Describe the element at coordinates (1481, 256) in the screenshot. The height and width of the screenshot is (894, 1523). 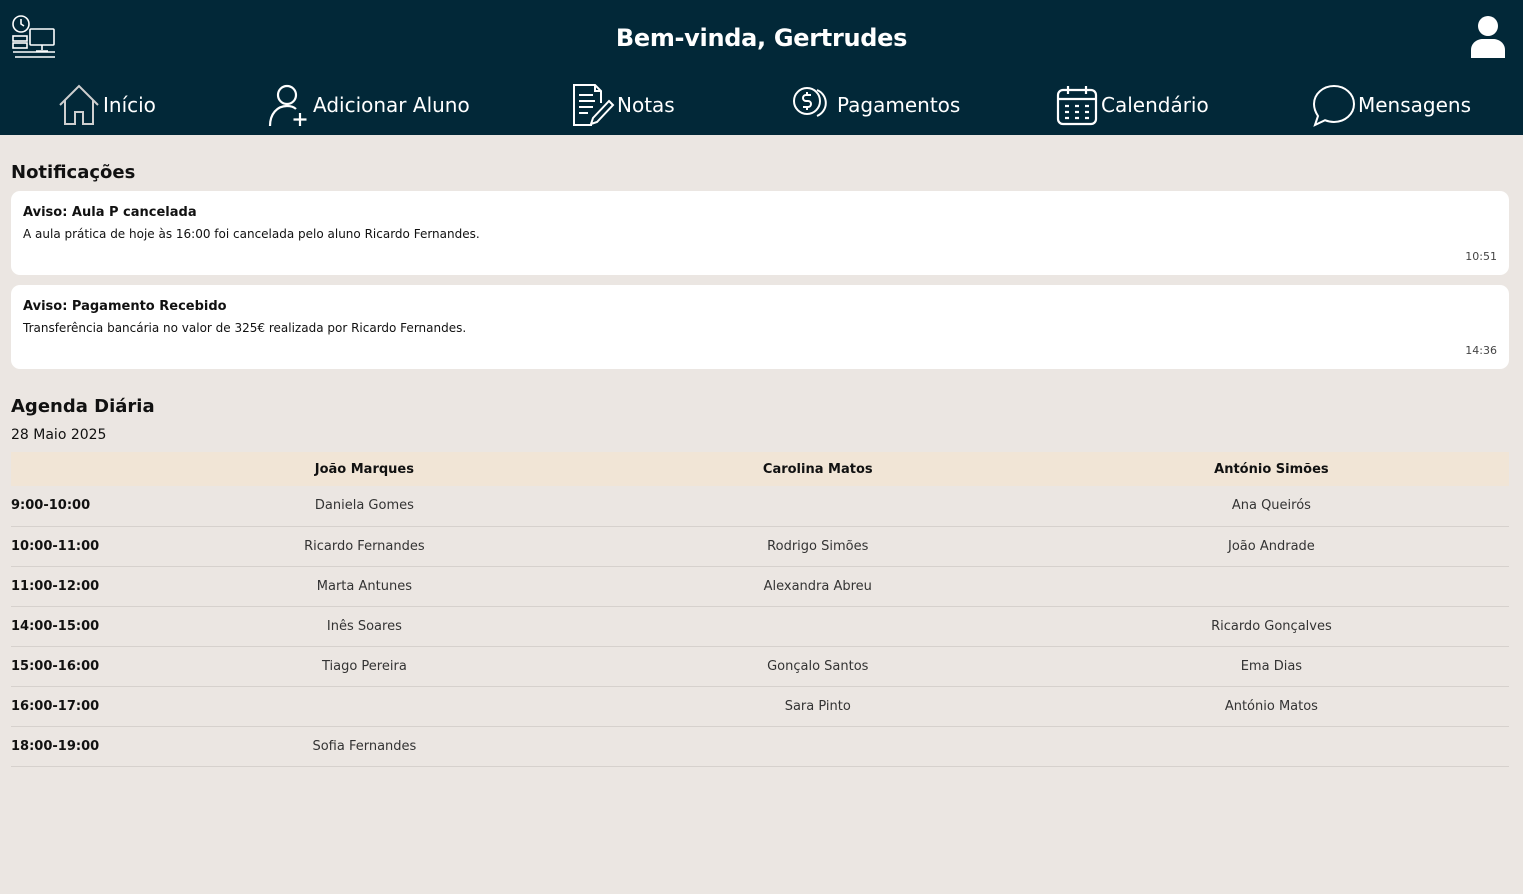
I see `notification-time: 10:51` at that location.